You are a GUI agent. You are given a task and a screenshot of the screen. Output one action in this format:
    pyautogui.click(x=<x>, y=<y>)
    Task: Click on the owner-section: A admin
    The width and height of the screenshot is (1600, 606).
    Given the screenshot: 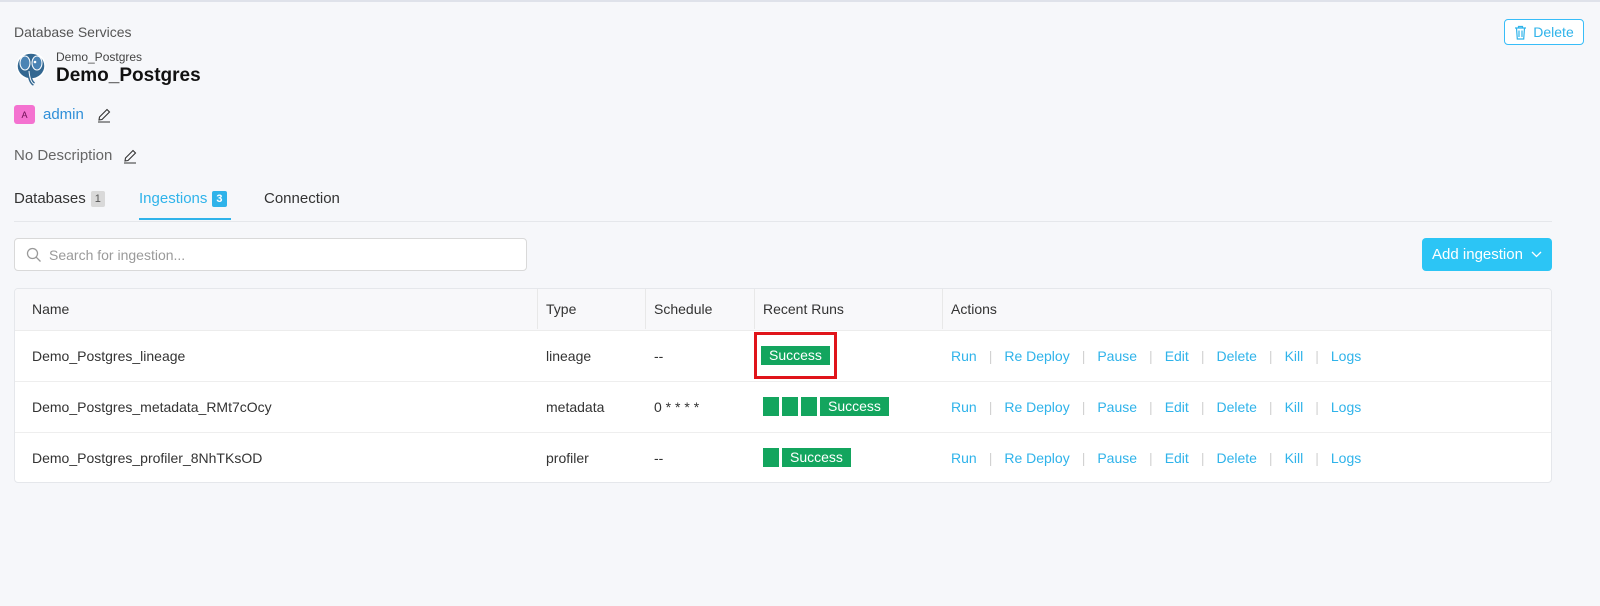 What is the action you would take?
    pyautogui.click(x=63, y=114)
    